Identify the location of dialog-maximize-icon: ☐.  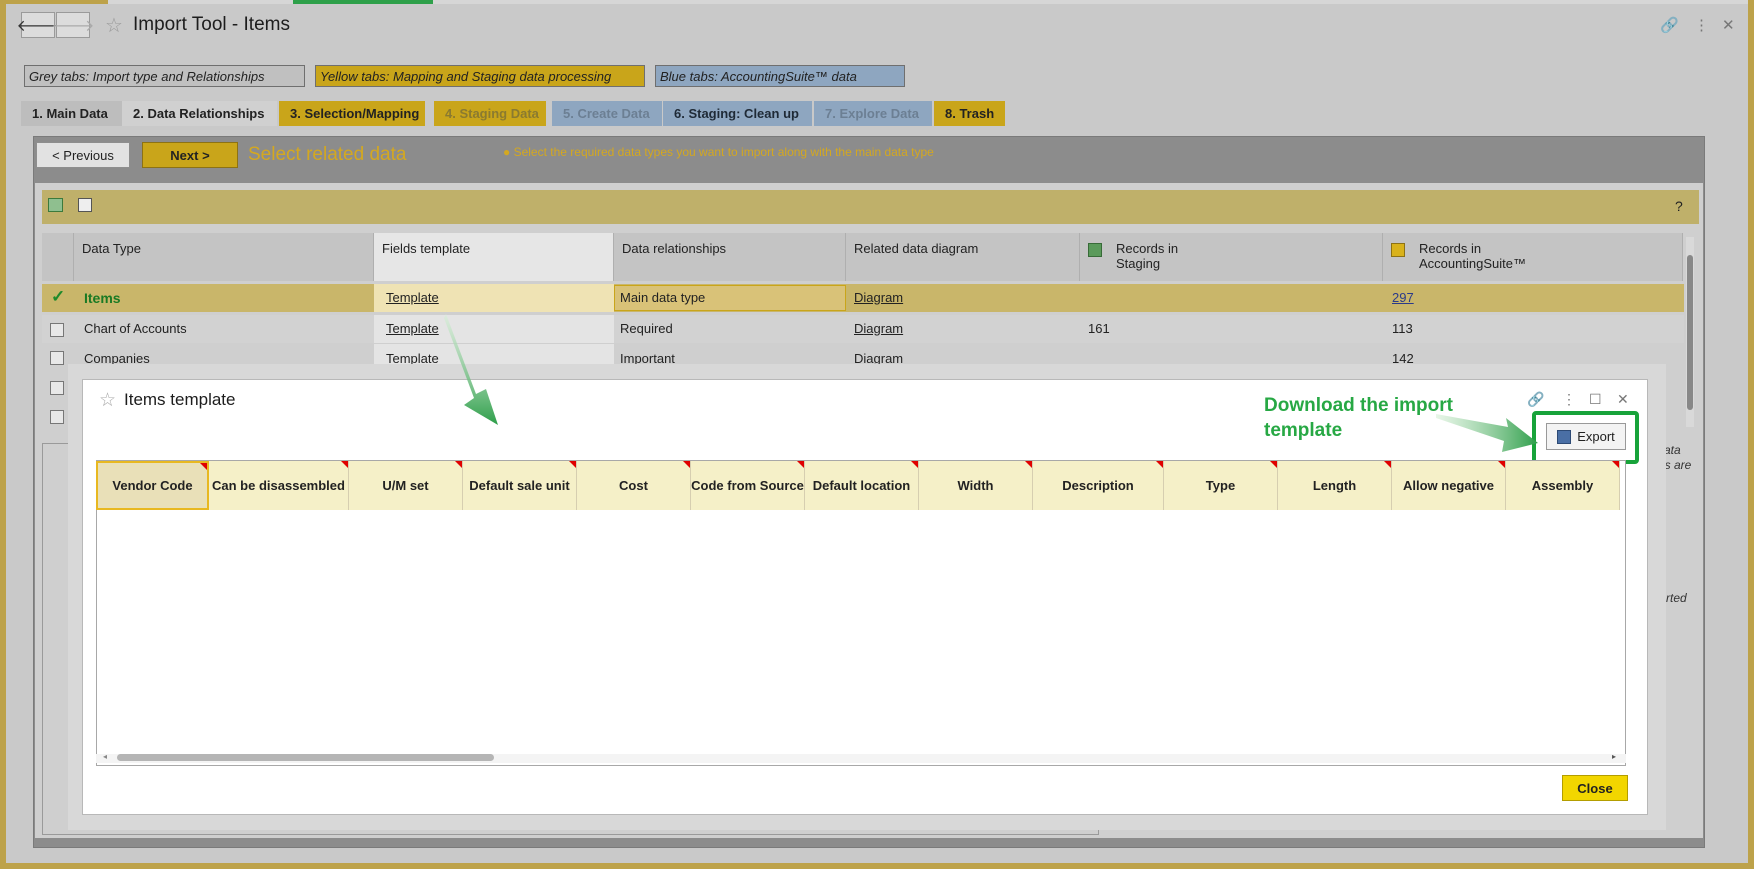
(1595, 399).